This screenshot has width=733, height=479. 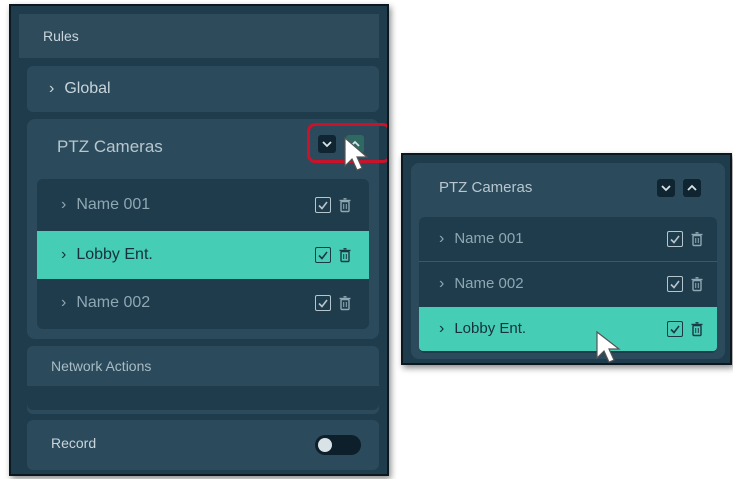 What do you see at coordinates (74, 443) in the screenshot?
I see `record-label: Record` at bounding box center [74, 443].